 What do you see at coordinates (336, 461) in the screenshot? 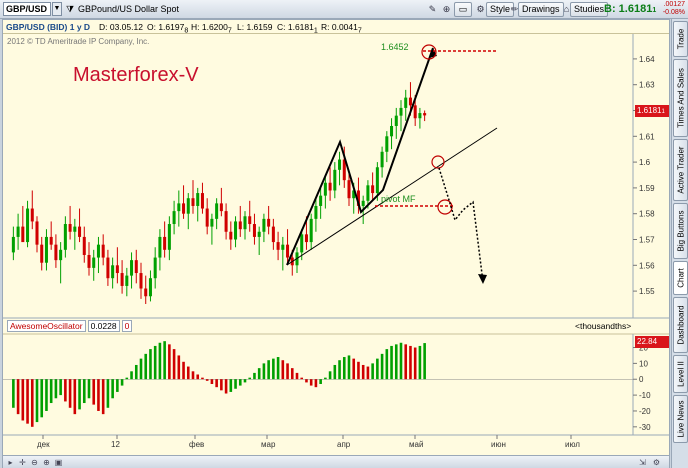
I see `chart-bottom-toolbar: ▸ ✛ ⊖ ⊕ ▣ ⇲ ⚙` at bounding box center [336, 461].